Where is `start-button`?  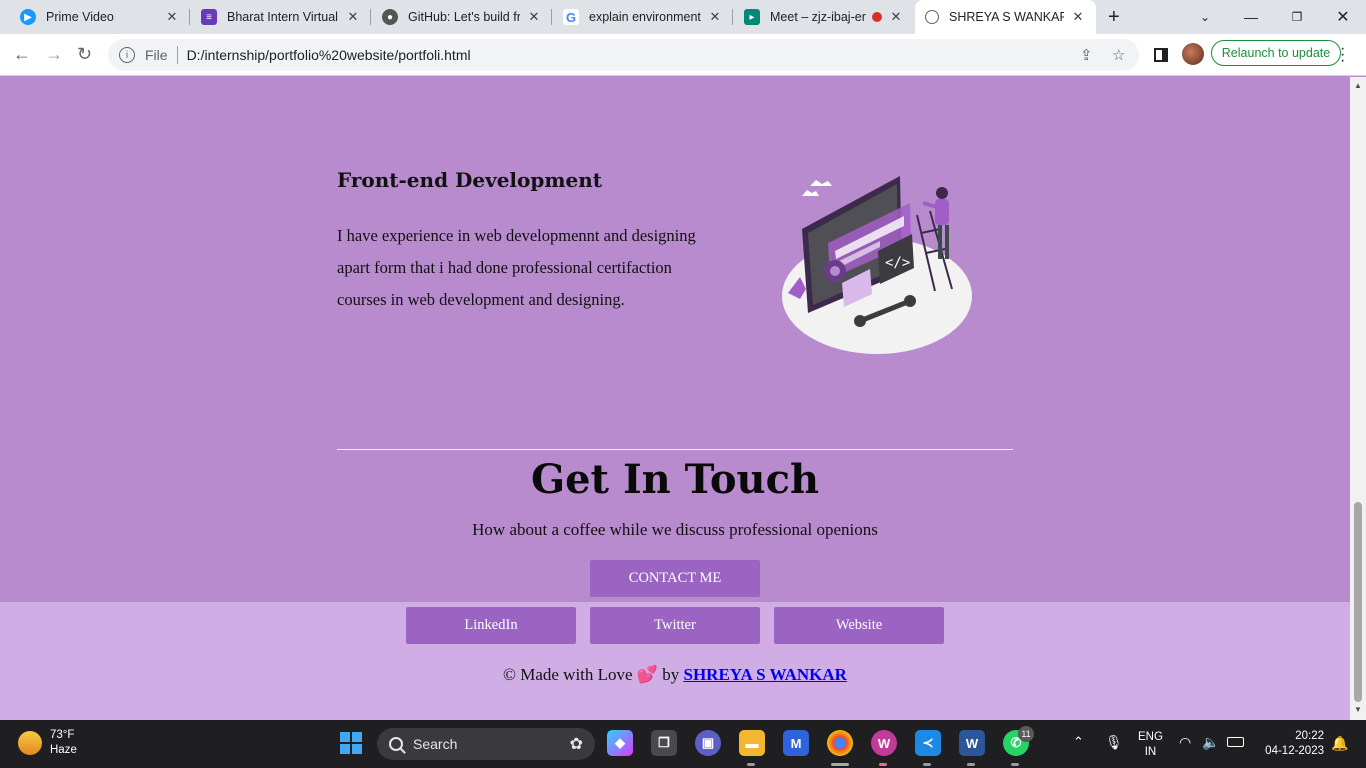
start-button is located at coordinates (351, 743).